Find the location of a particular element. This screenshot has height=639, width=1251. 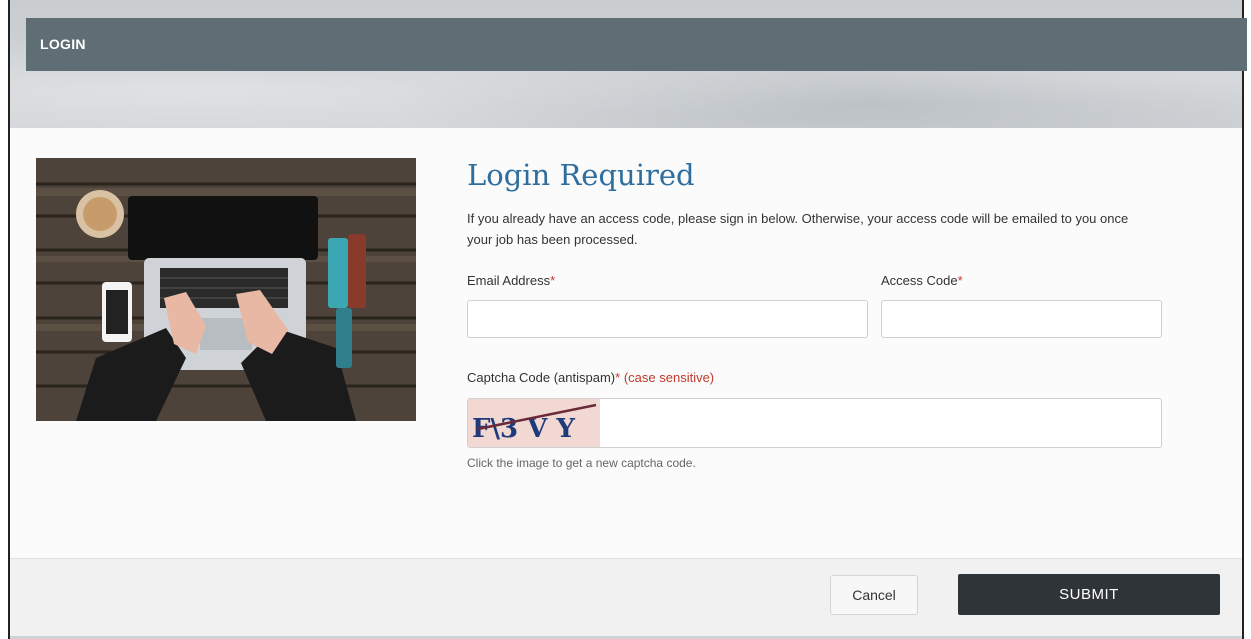

captcha-input is located at coordinates (883, 424).